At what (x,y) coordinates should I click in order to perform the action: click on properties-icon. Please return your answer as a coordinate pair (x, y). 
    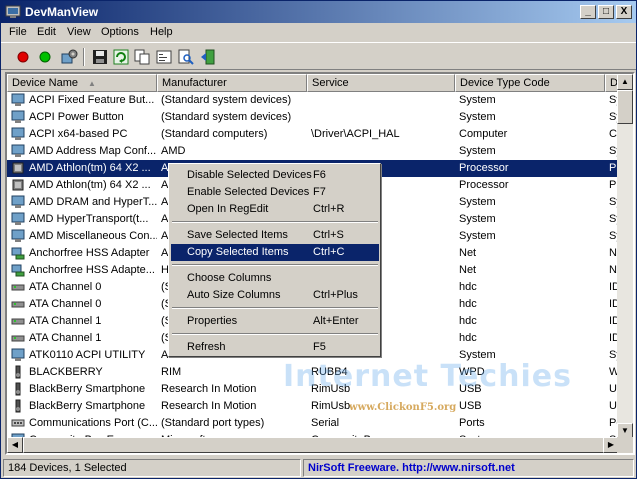
    Looking at the image, I should click on (164, 57).